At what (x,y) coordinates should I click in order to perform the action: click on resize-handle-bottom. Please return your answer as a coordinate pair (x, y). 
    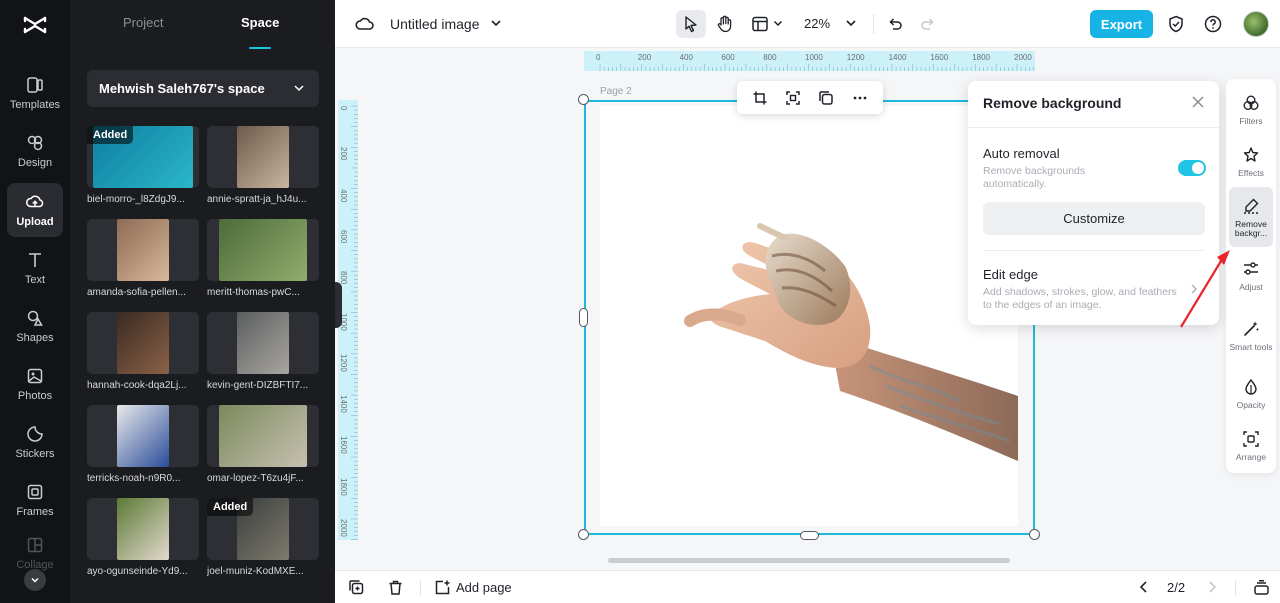
    Looking at the image, I should click on (809, 535).